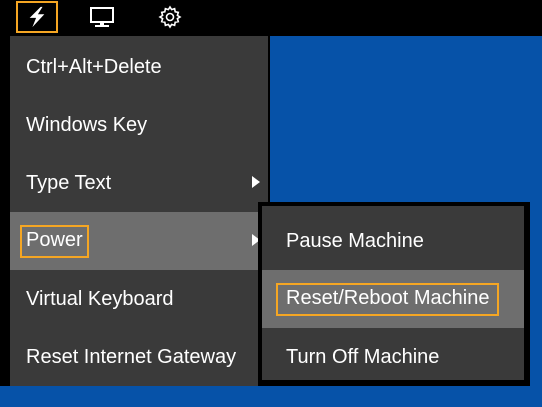  I want to click on menu-item-label: Type Text, so click(69, 182).